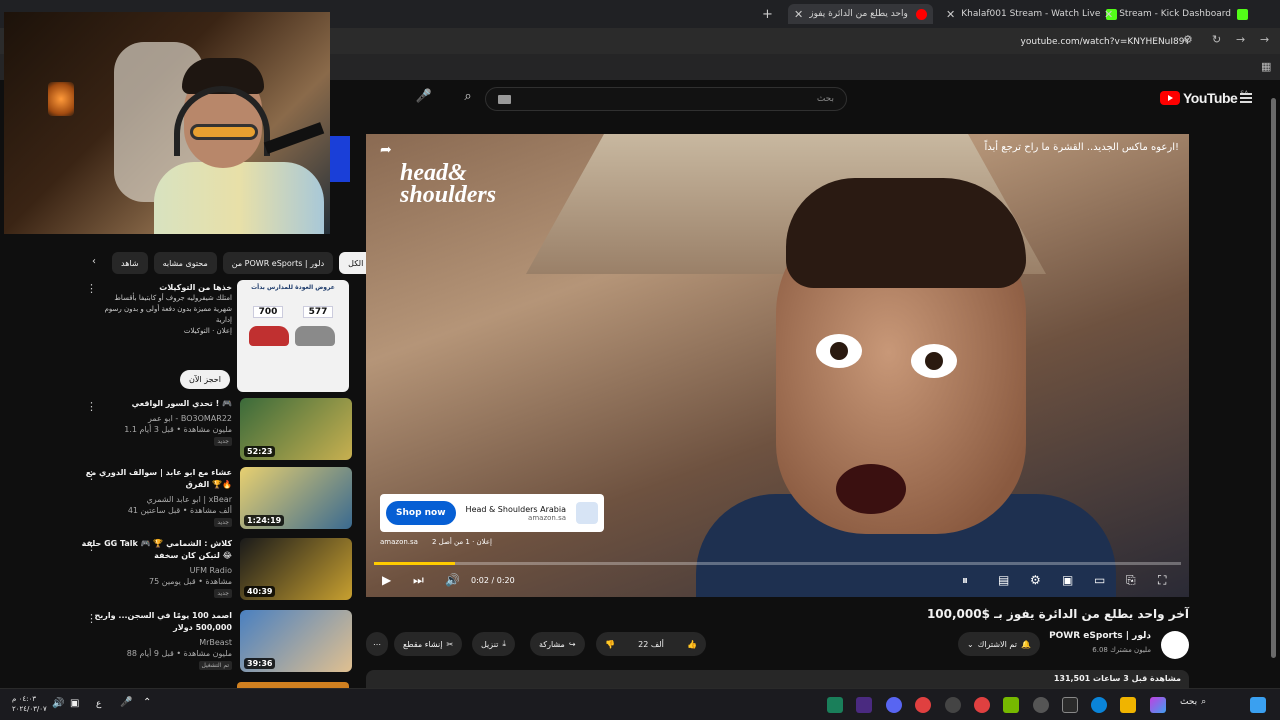 This screenshot has width=1280, height=720. I want to click on download-button: تنزيل ⤓, so click(493, 644).